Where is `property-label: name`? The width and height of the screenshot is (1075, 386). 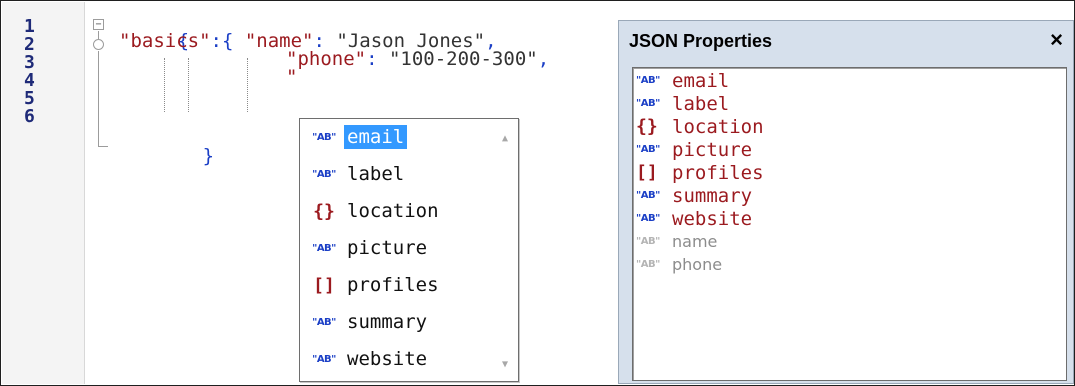
property-label: name is located at coordinates (695, 241).